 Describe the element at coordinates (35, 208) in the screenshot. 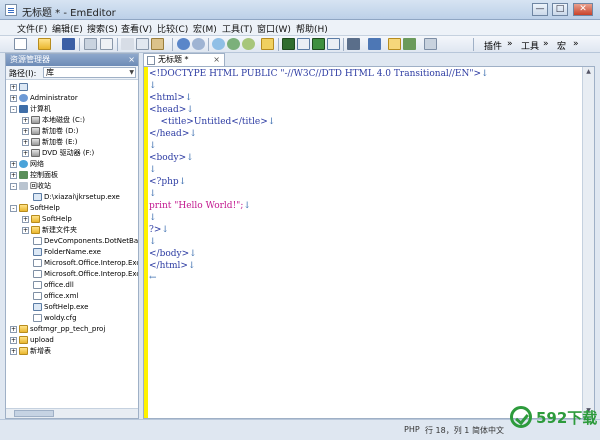

I see `tree-item: - SoftHelp` at that location.